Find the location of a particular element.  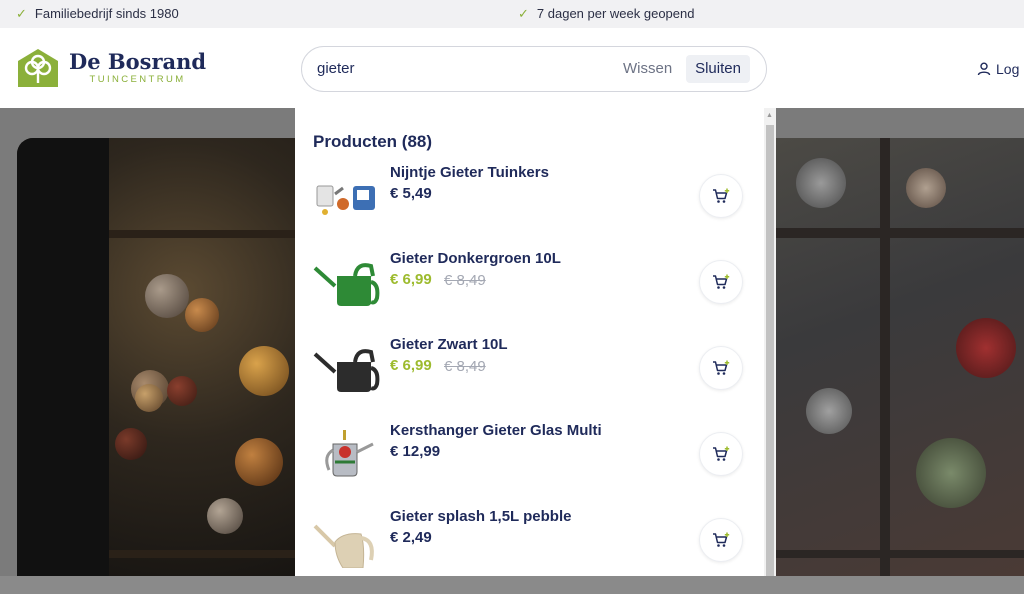

product-result-item: Gieter Donkergroen 10L € 6,99 € 8,49 is located at coordinates (530, 293).